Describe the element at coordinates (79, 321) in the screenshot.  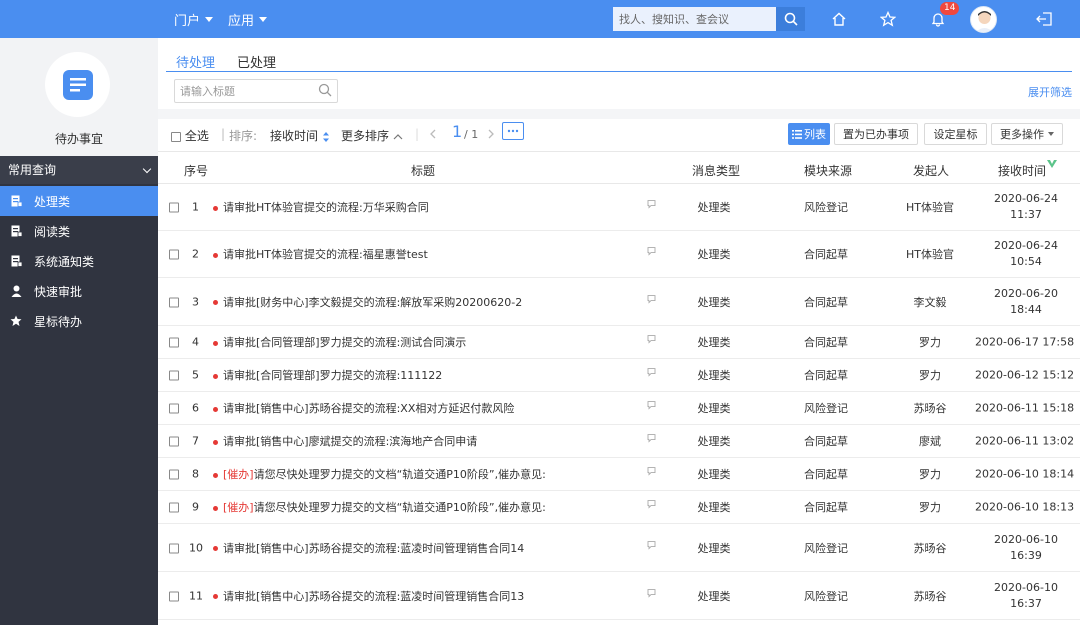
I see `sidebar-item-starred: 星标待办` at that location.